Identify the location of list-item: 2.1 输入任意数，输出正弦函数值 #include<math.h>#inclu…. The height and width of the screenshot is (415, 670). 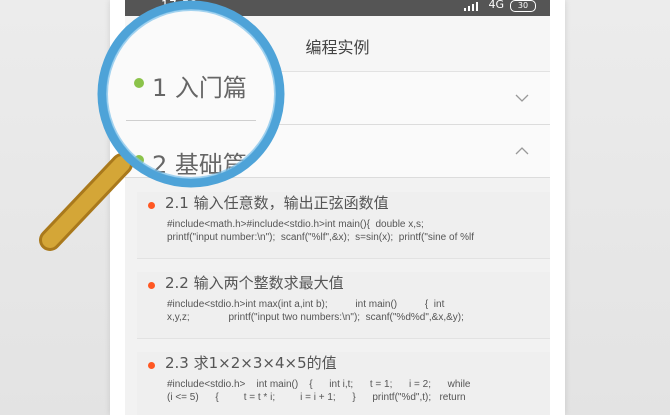
(343, 225).